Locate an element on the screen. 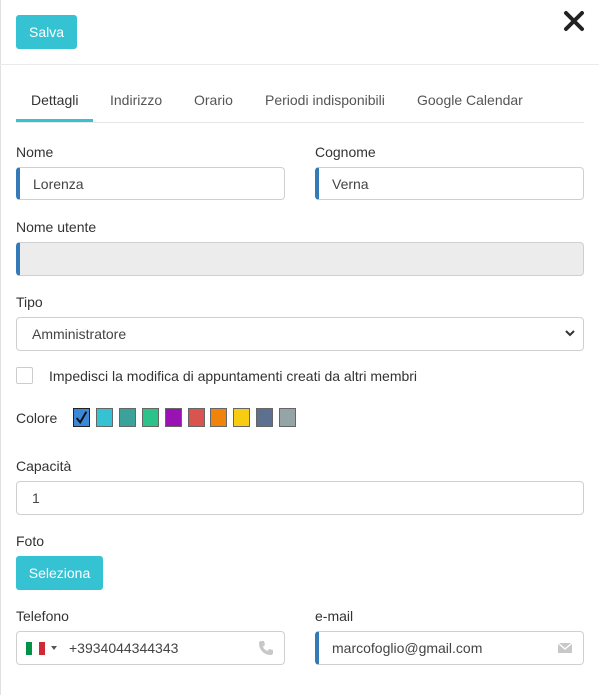 The image size is (599, 695). close-icon is located at coordinates (574, 21).